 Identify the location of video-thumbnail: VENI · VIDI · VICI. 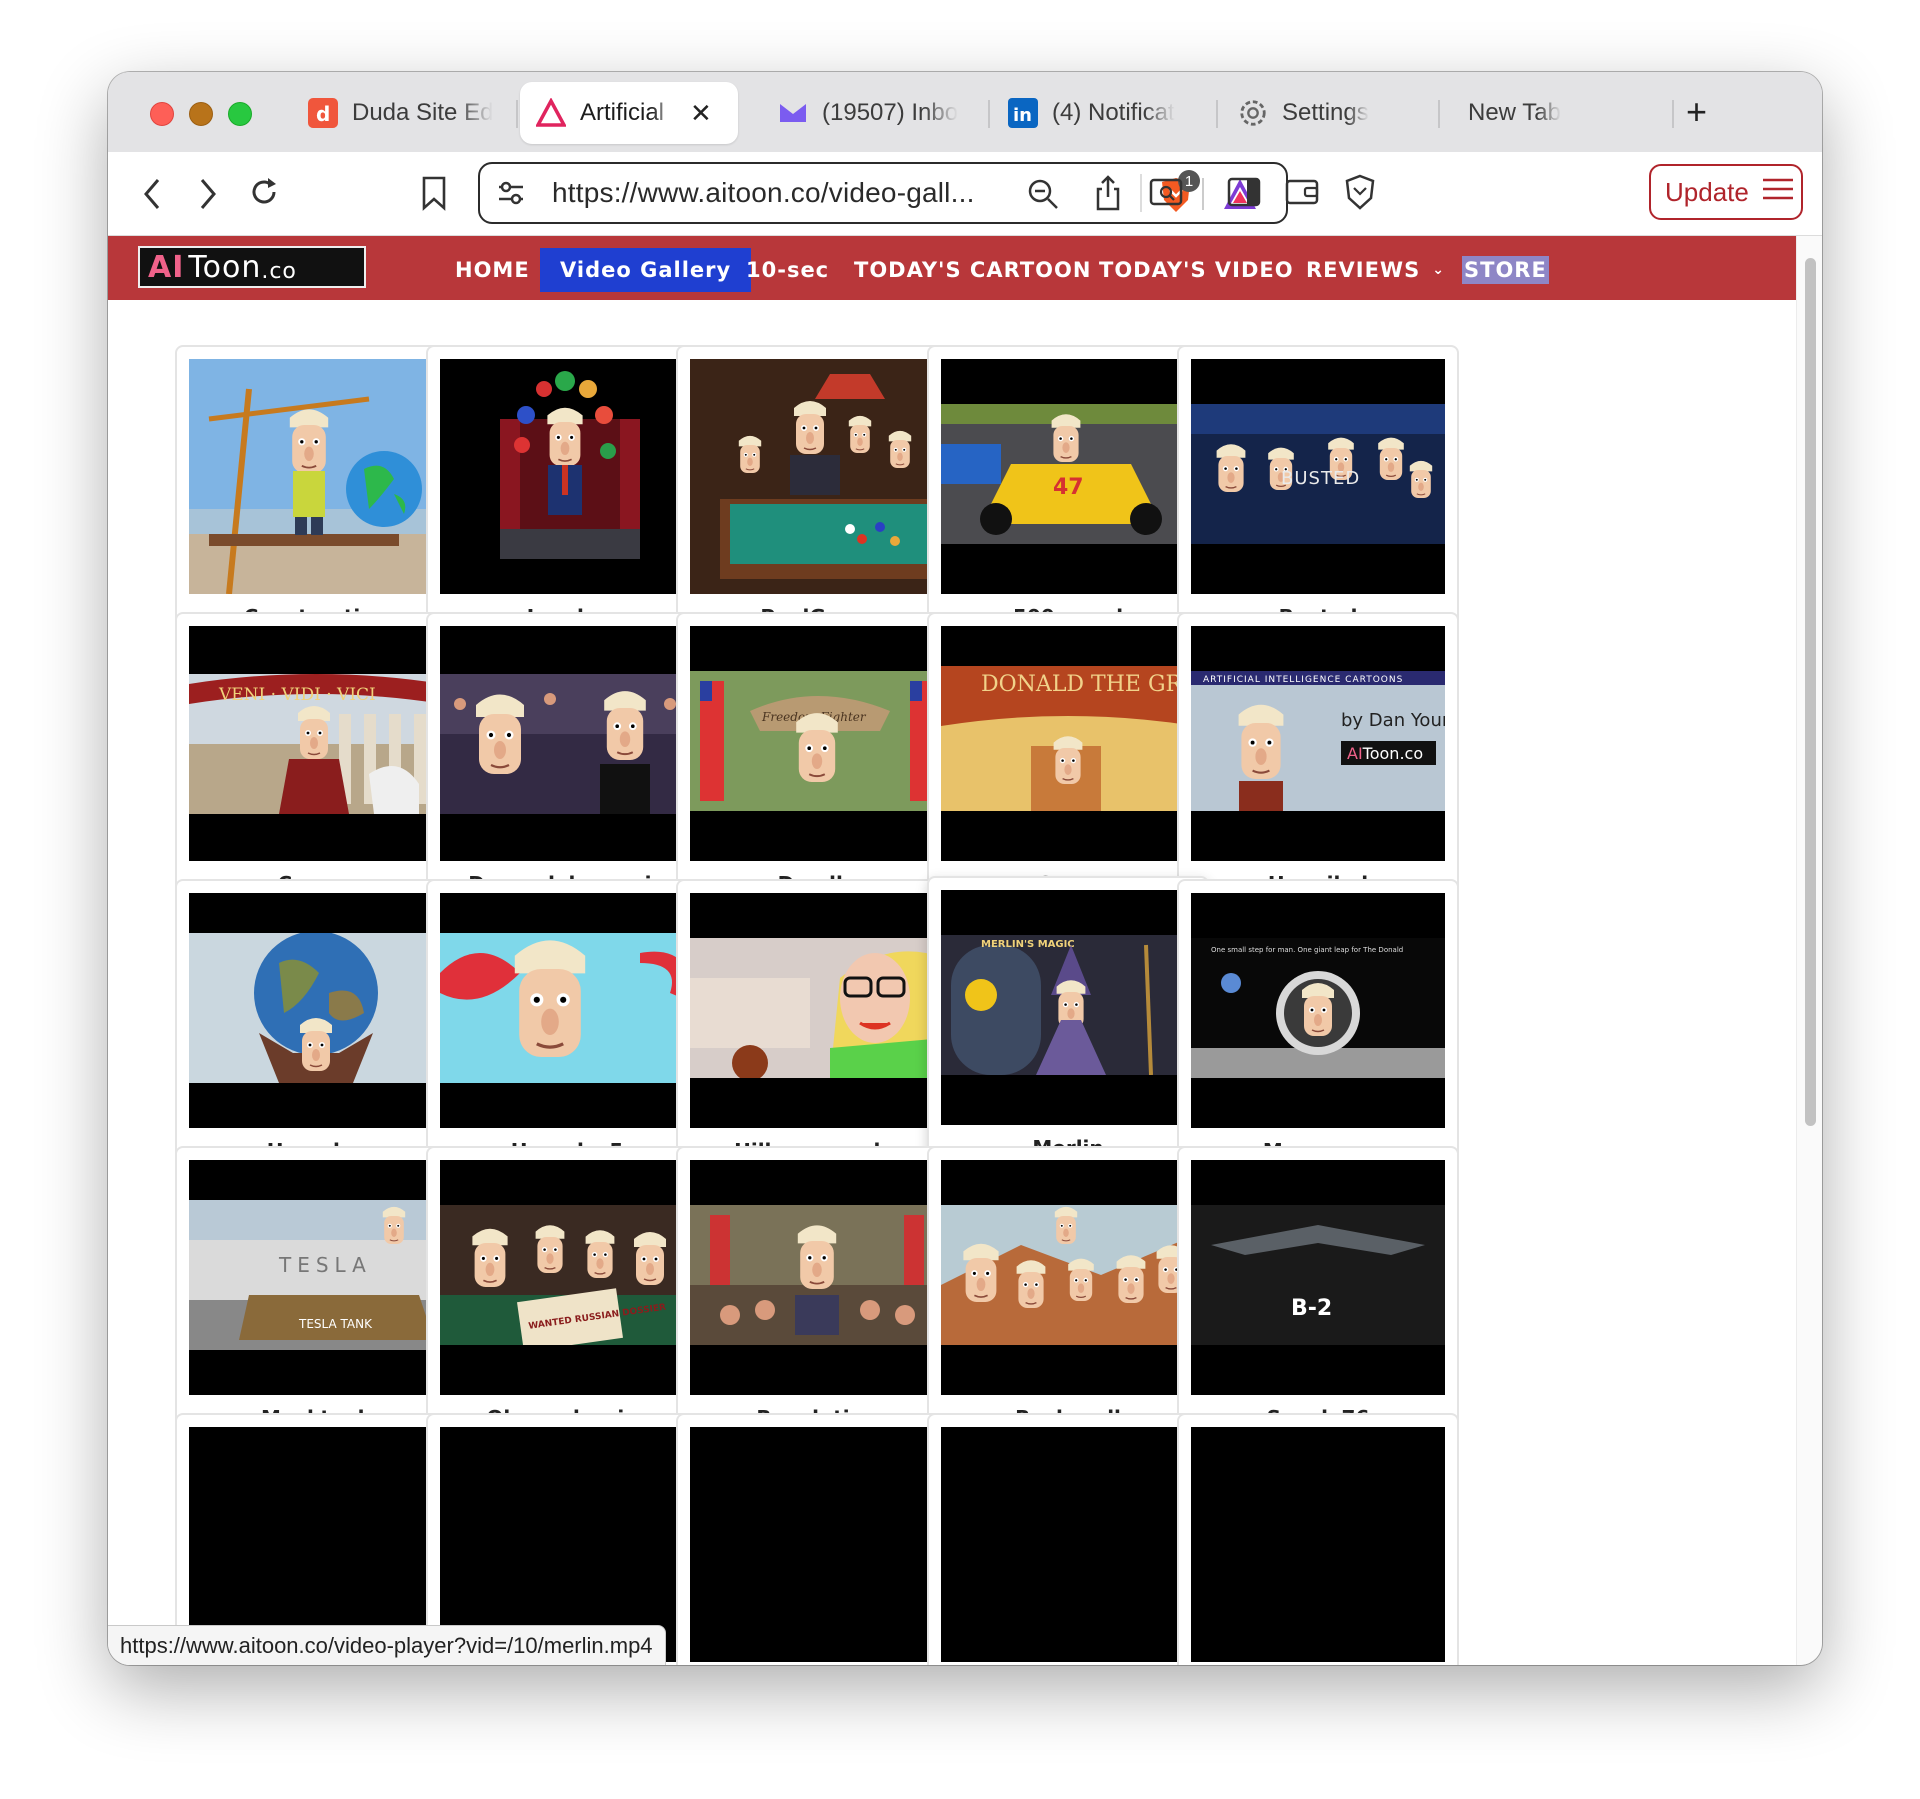
(316, 743).